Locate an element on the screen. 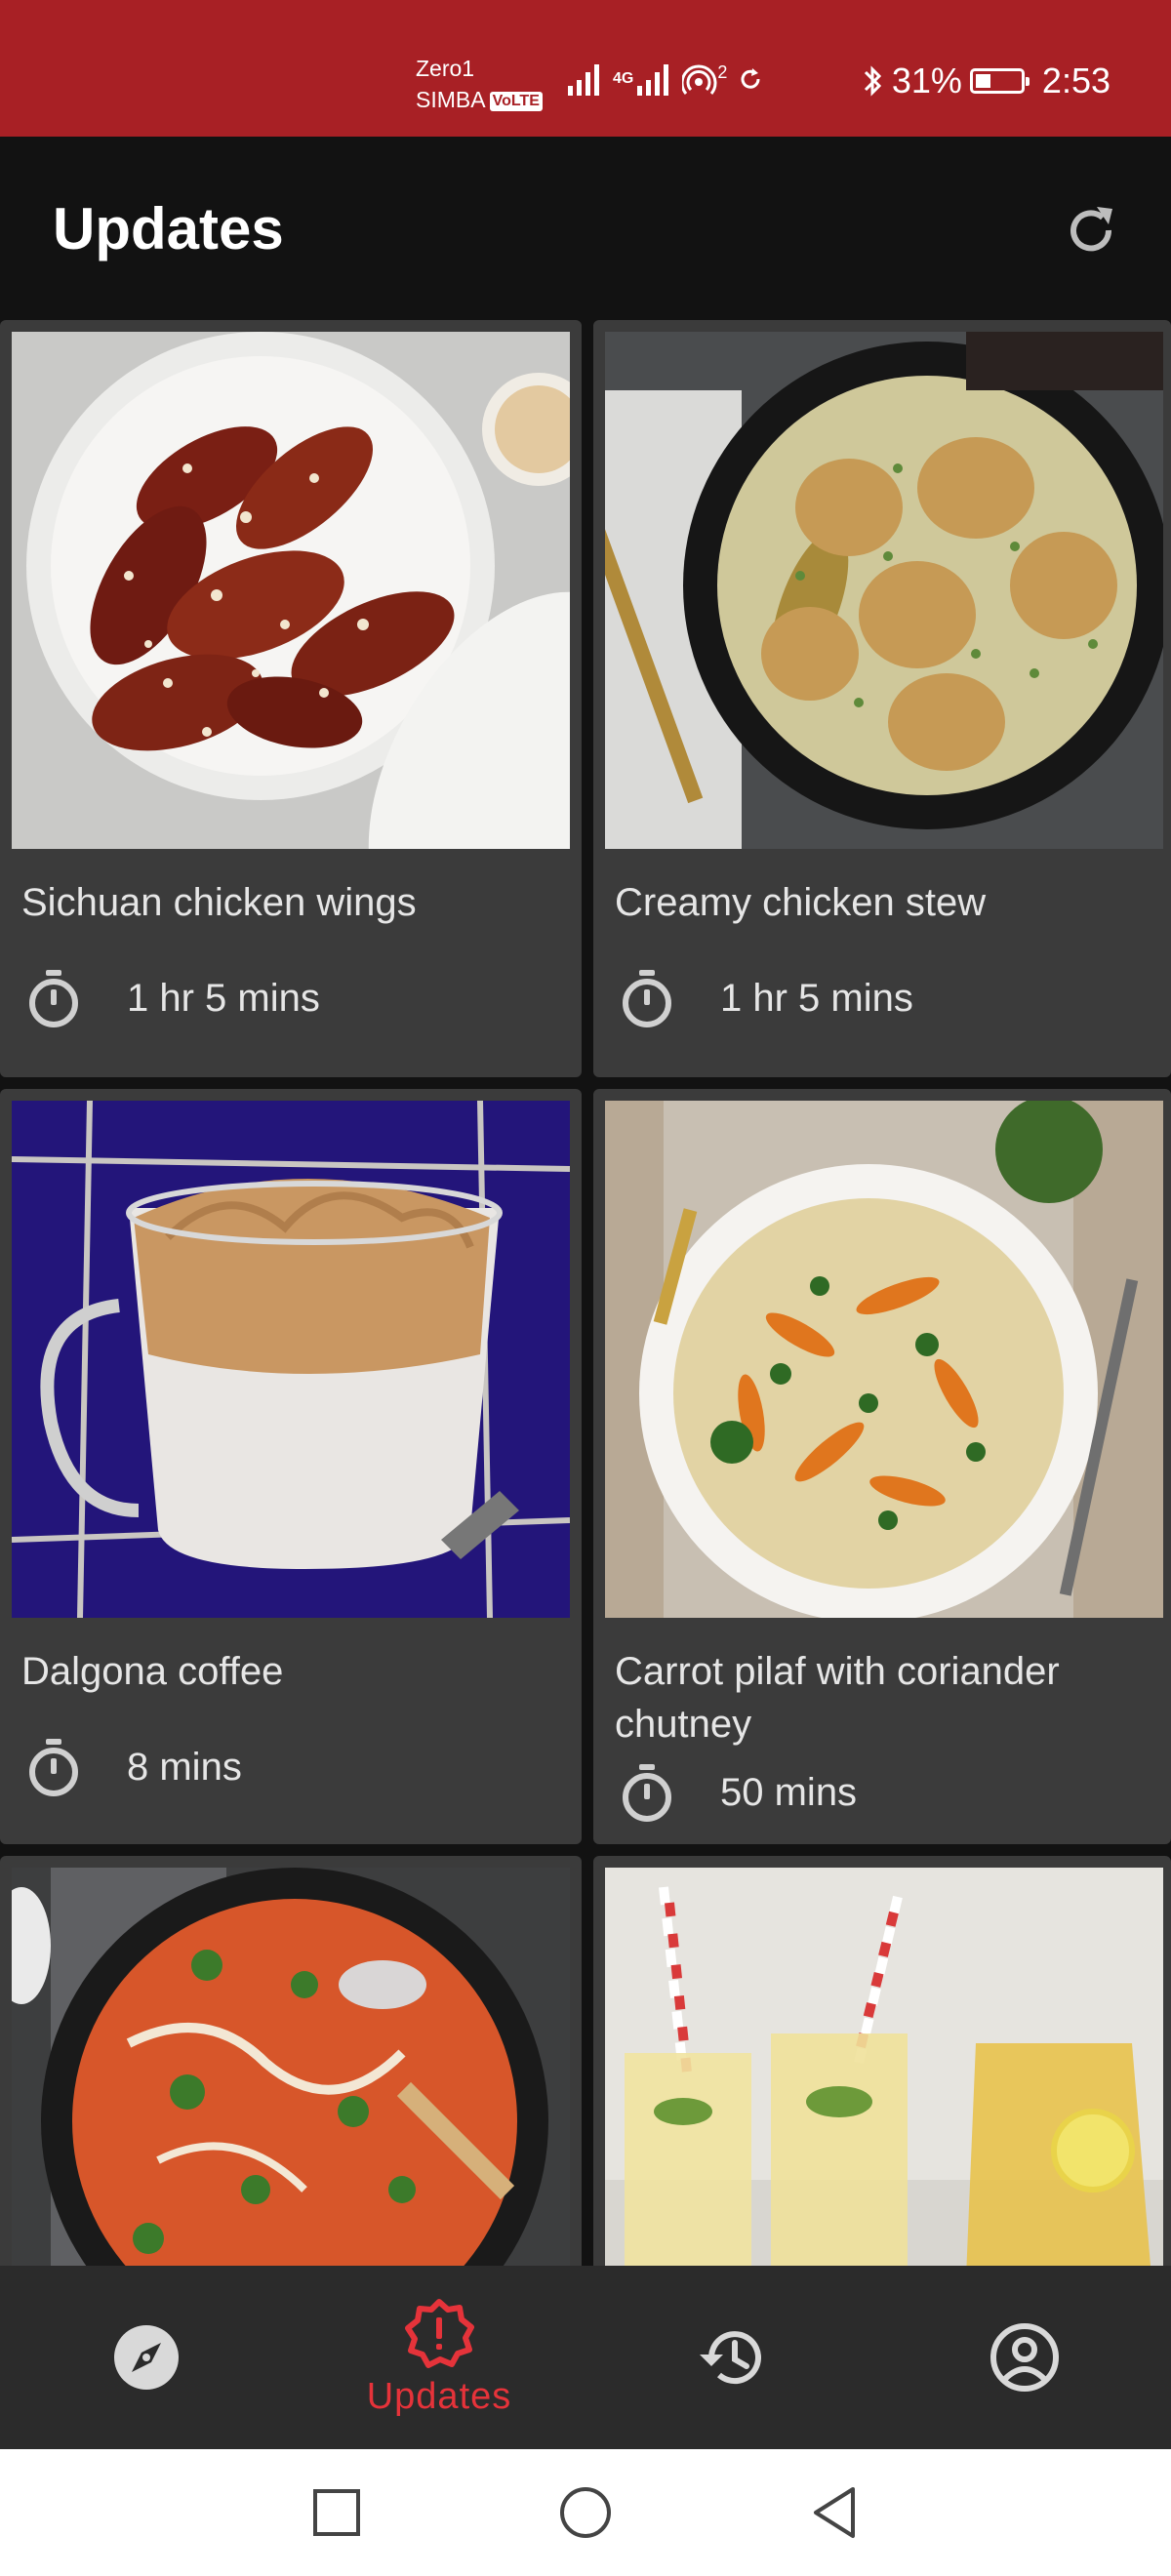 The height and width of the screenshot is (2576, 1171). sync-icon is located at coordinates (750, 78).